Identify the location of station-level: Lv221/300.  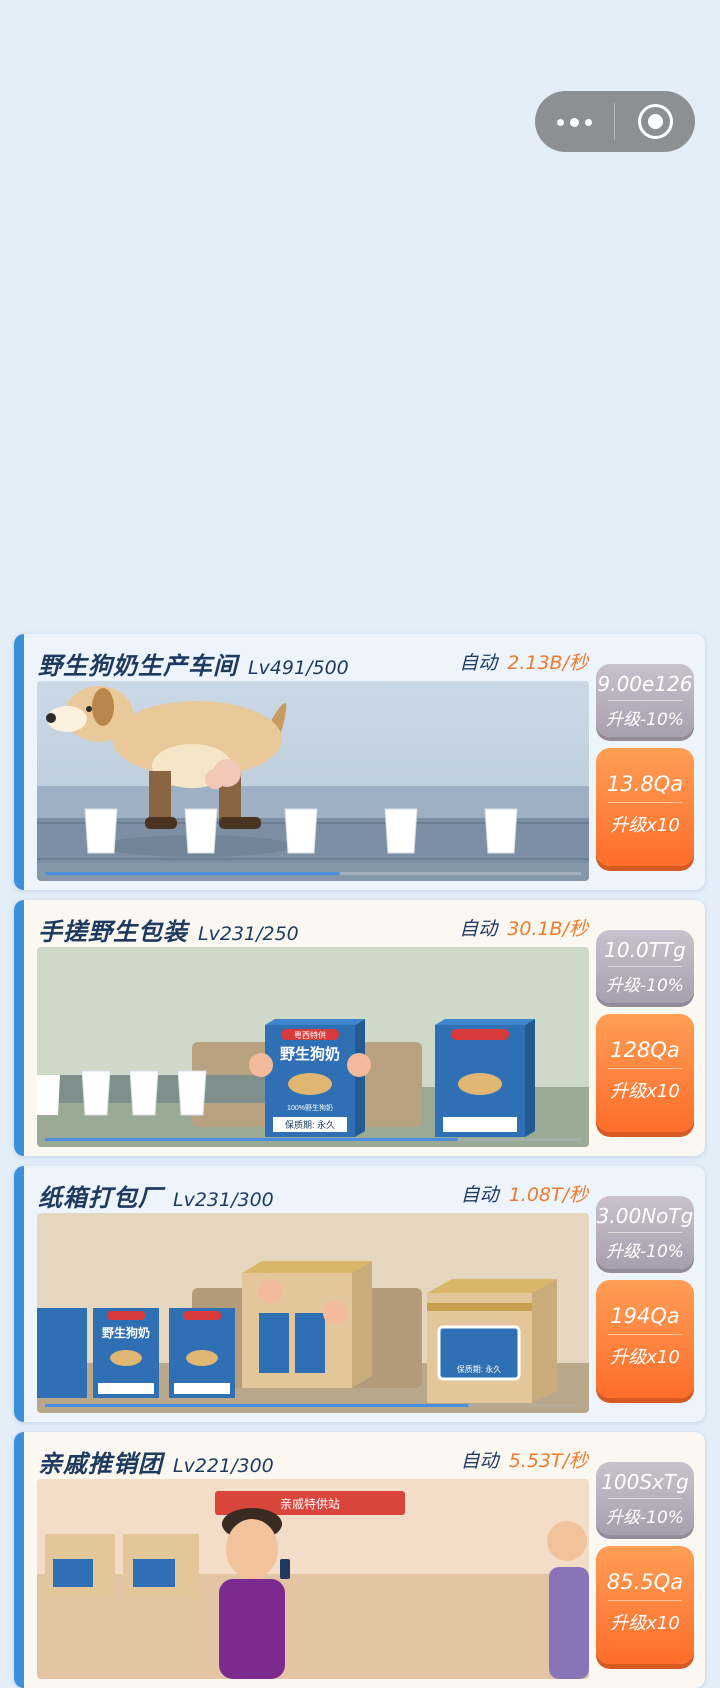
(223, 1466).